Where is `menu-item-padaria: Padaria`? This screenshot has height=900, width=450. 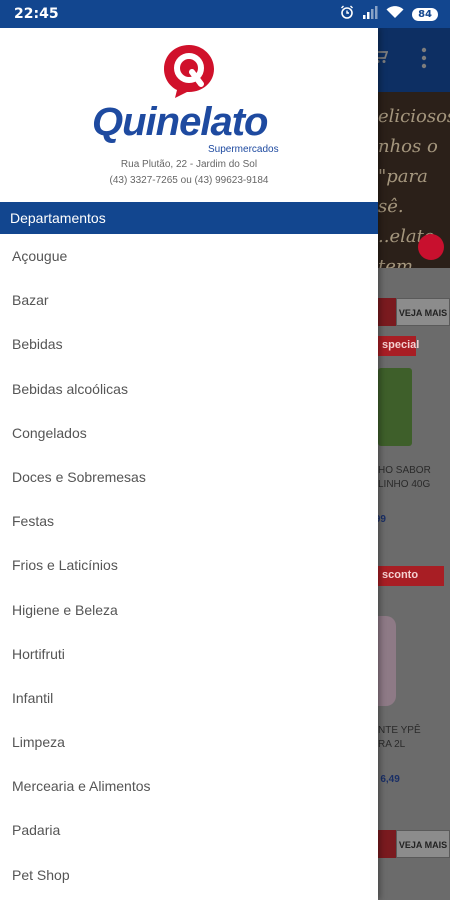 menu-item-padaria: Padaria is located at coordinates (189, 830).